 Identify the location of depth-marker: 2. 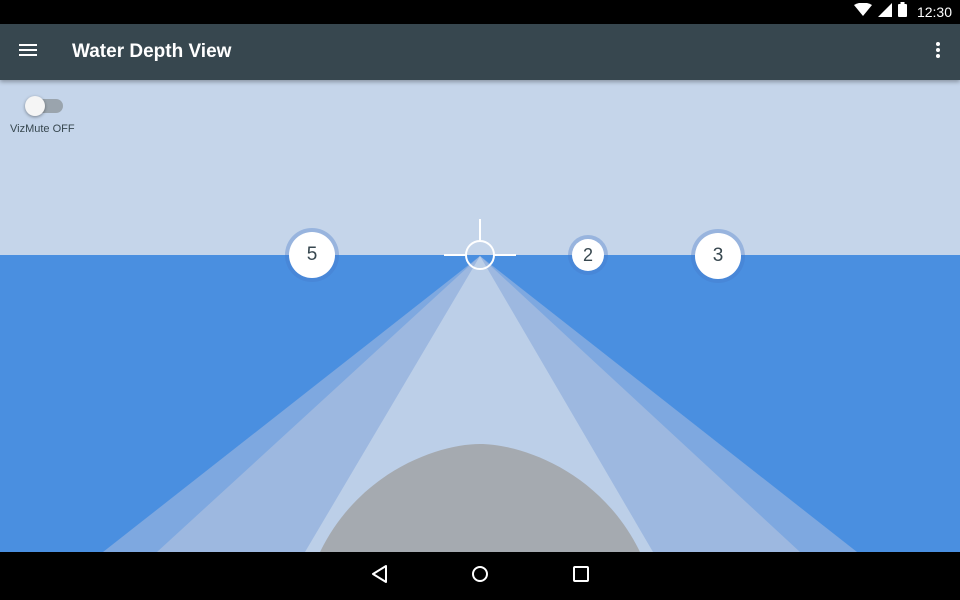
(588, 255).